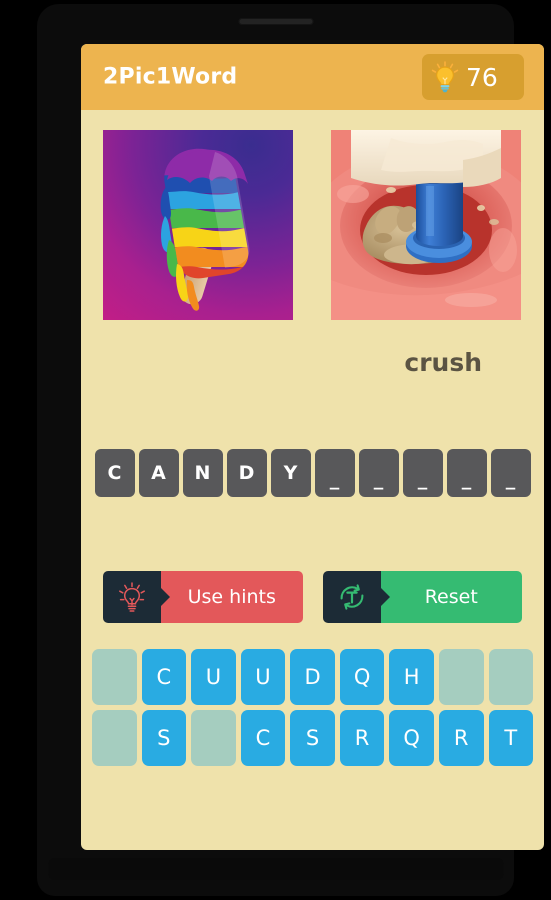  Describe the element at coordinates (451, 597) in the screenshot. I see `reset-label: Reset` at that location.